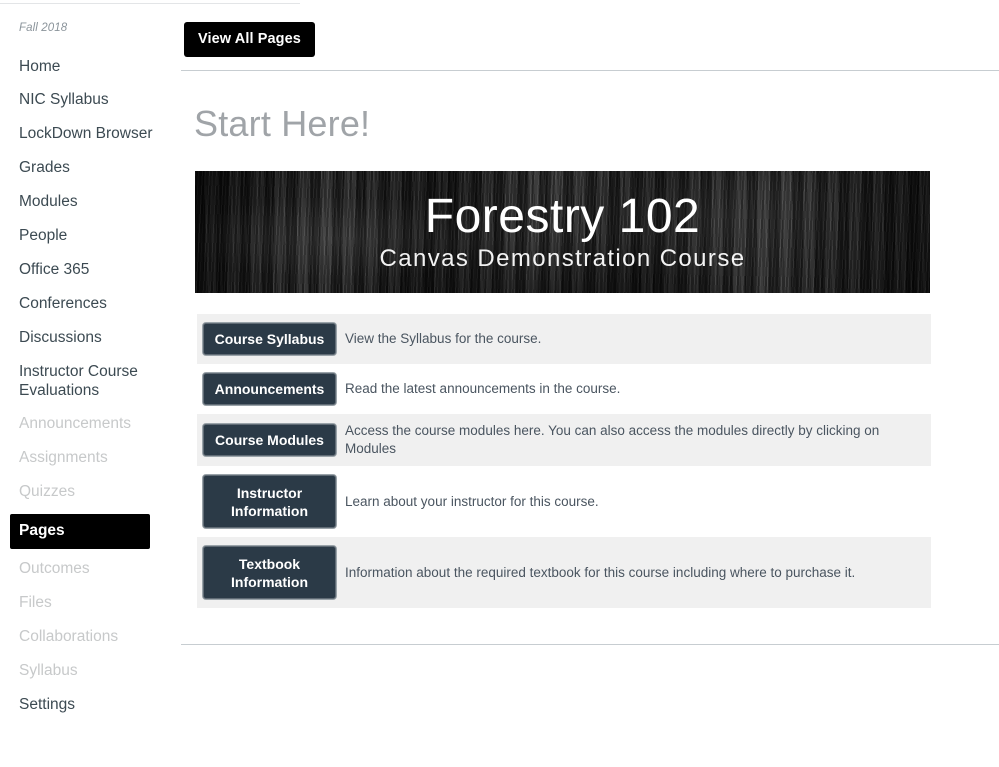  I want to click on quick-link-button: Course Syllabus, so click(269, 338).